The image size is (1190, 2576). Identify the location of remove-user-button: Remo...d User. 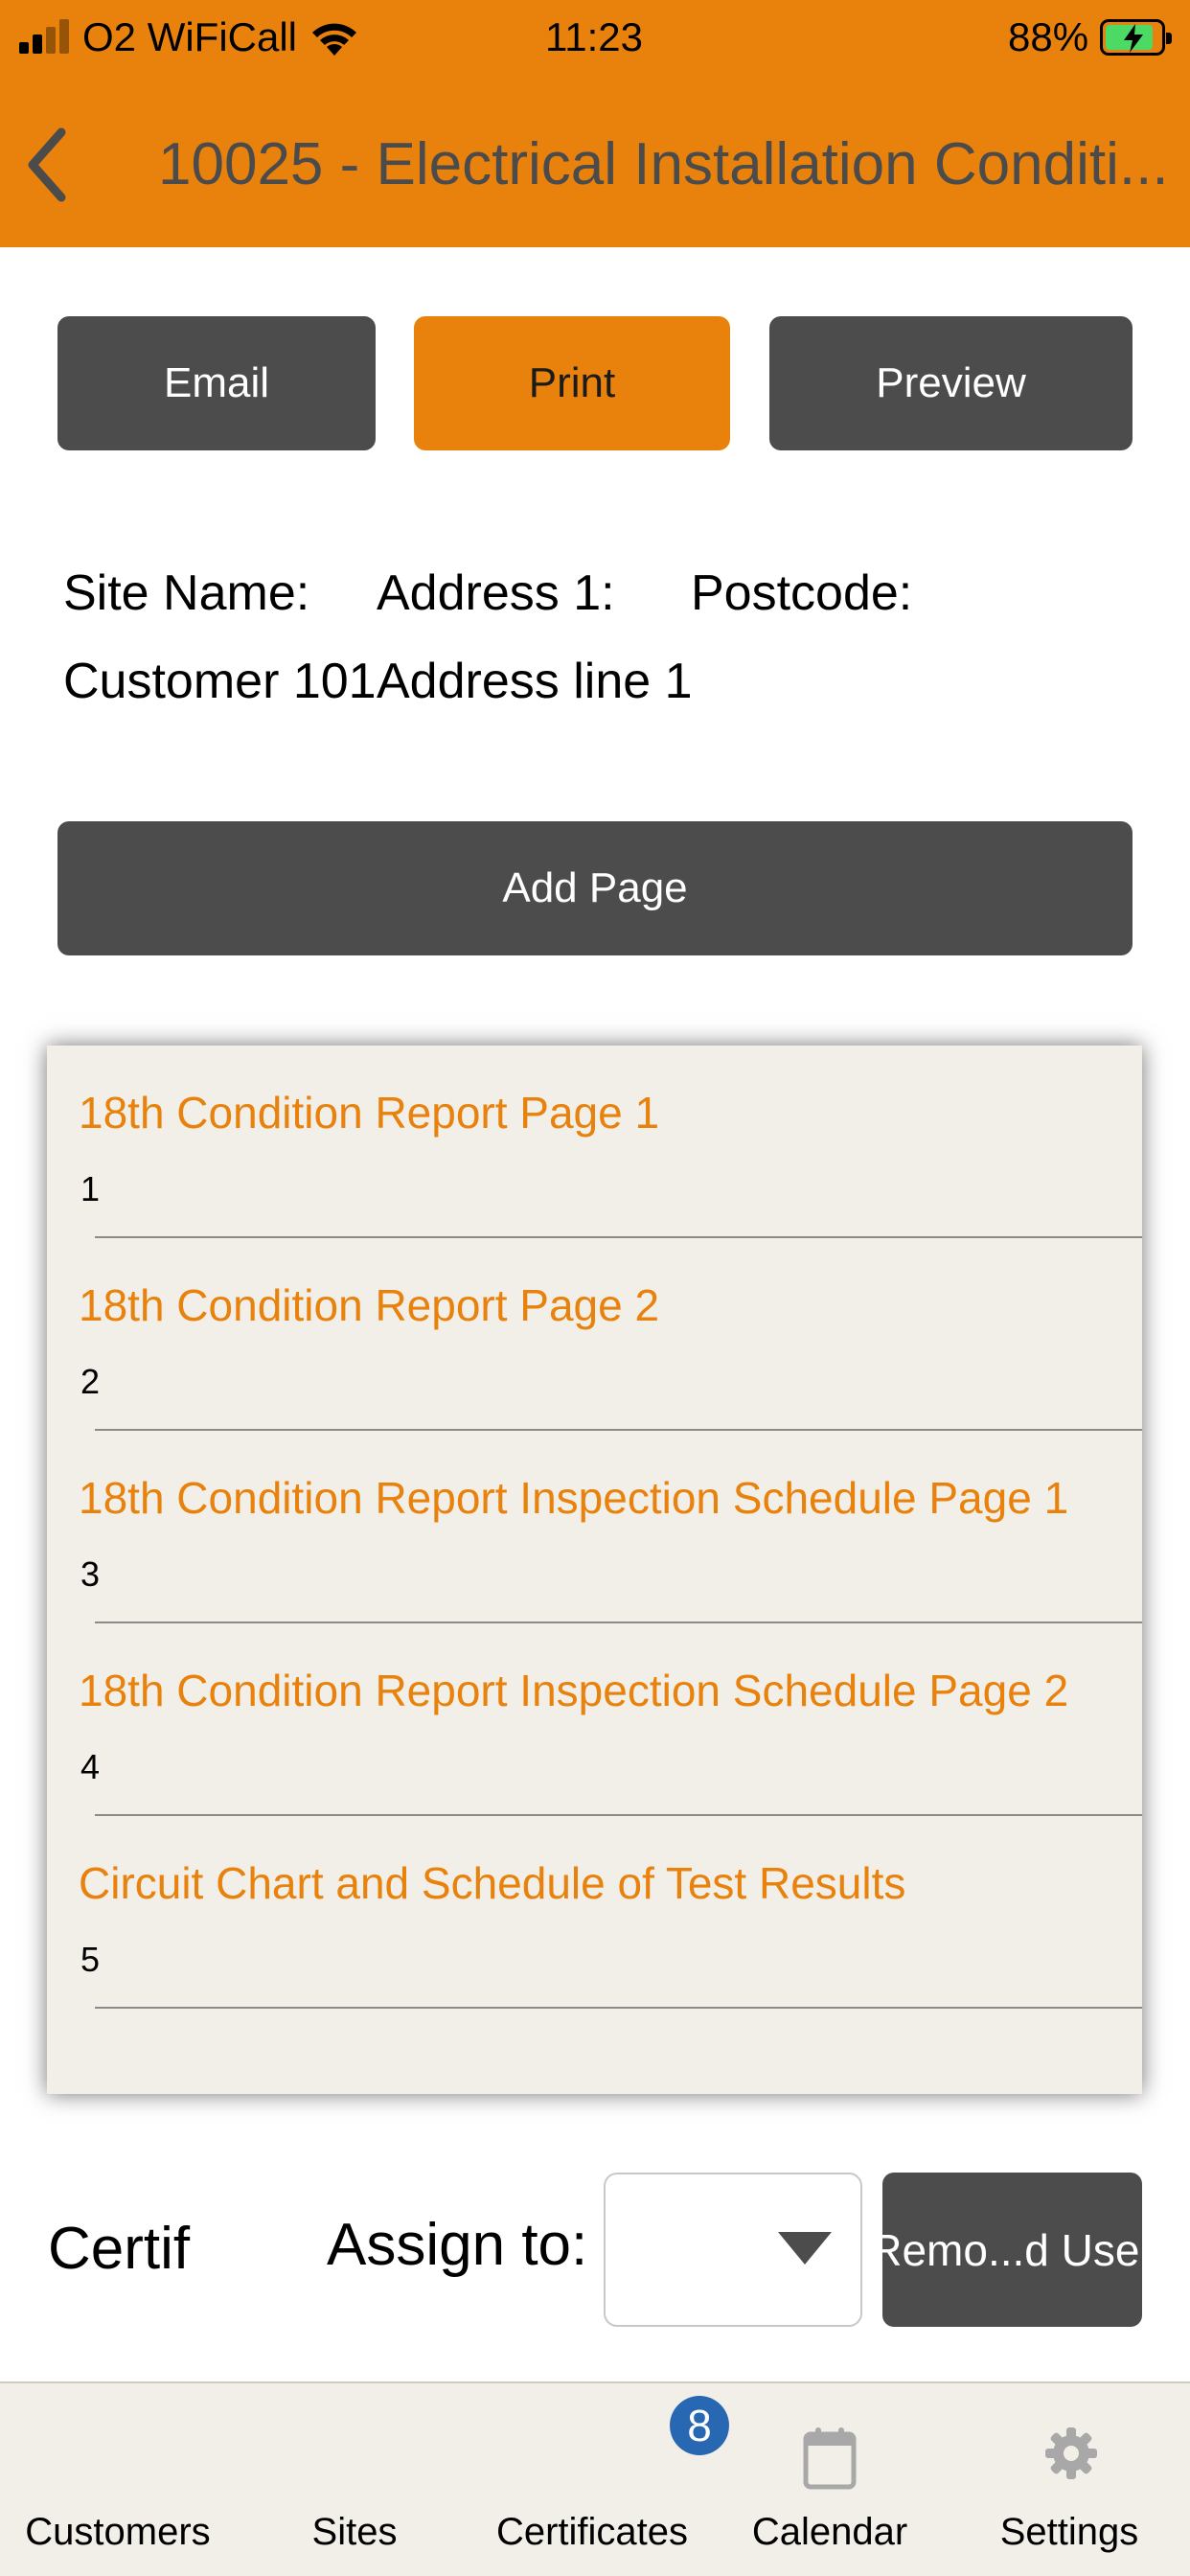
(1013, 2250).